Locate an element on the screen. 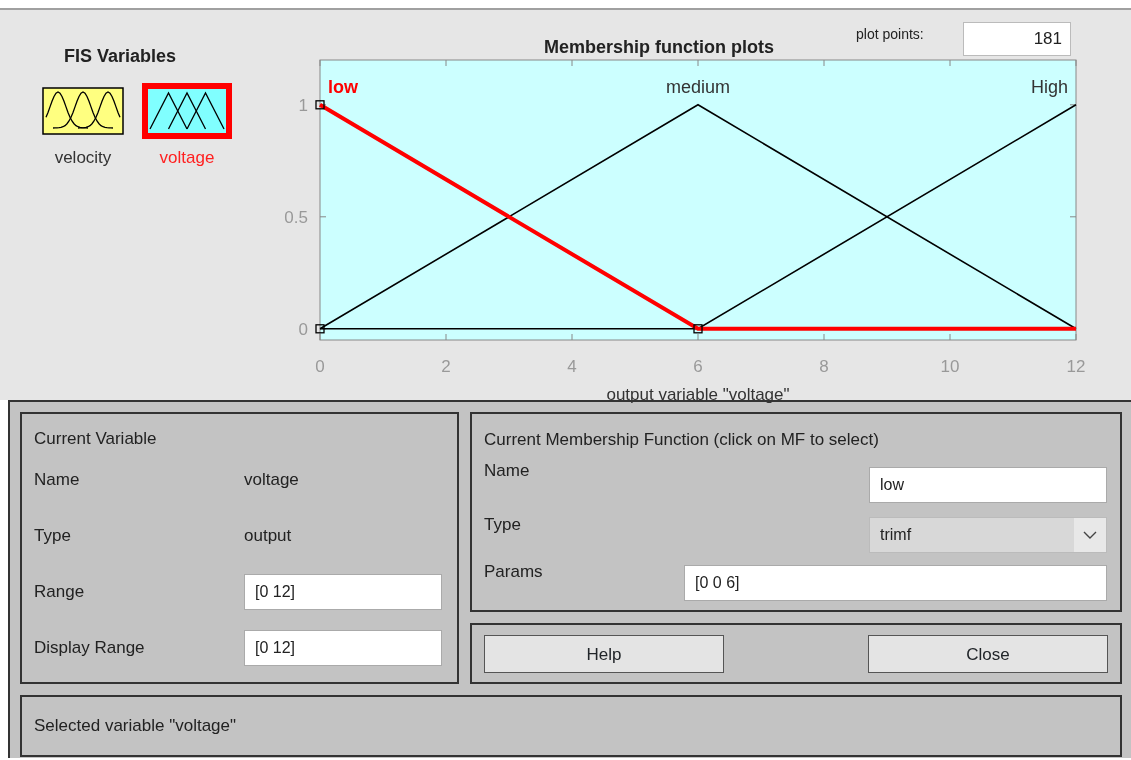 The height and width of the screenshot is (760, 1131). panel-title: Current Membership Function (click on MF to select) is located at coordinates (682, 439).